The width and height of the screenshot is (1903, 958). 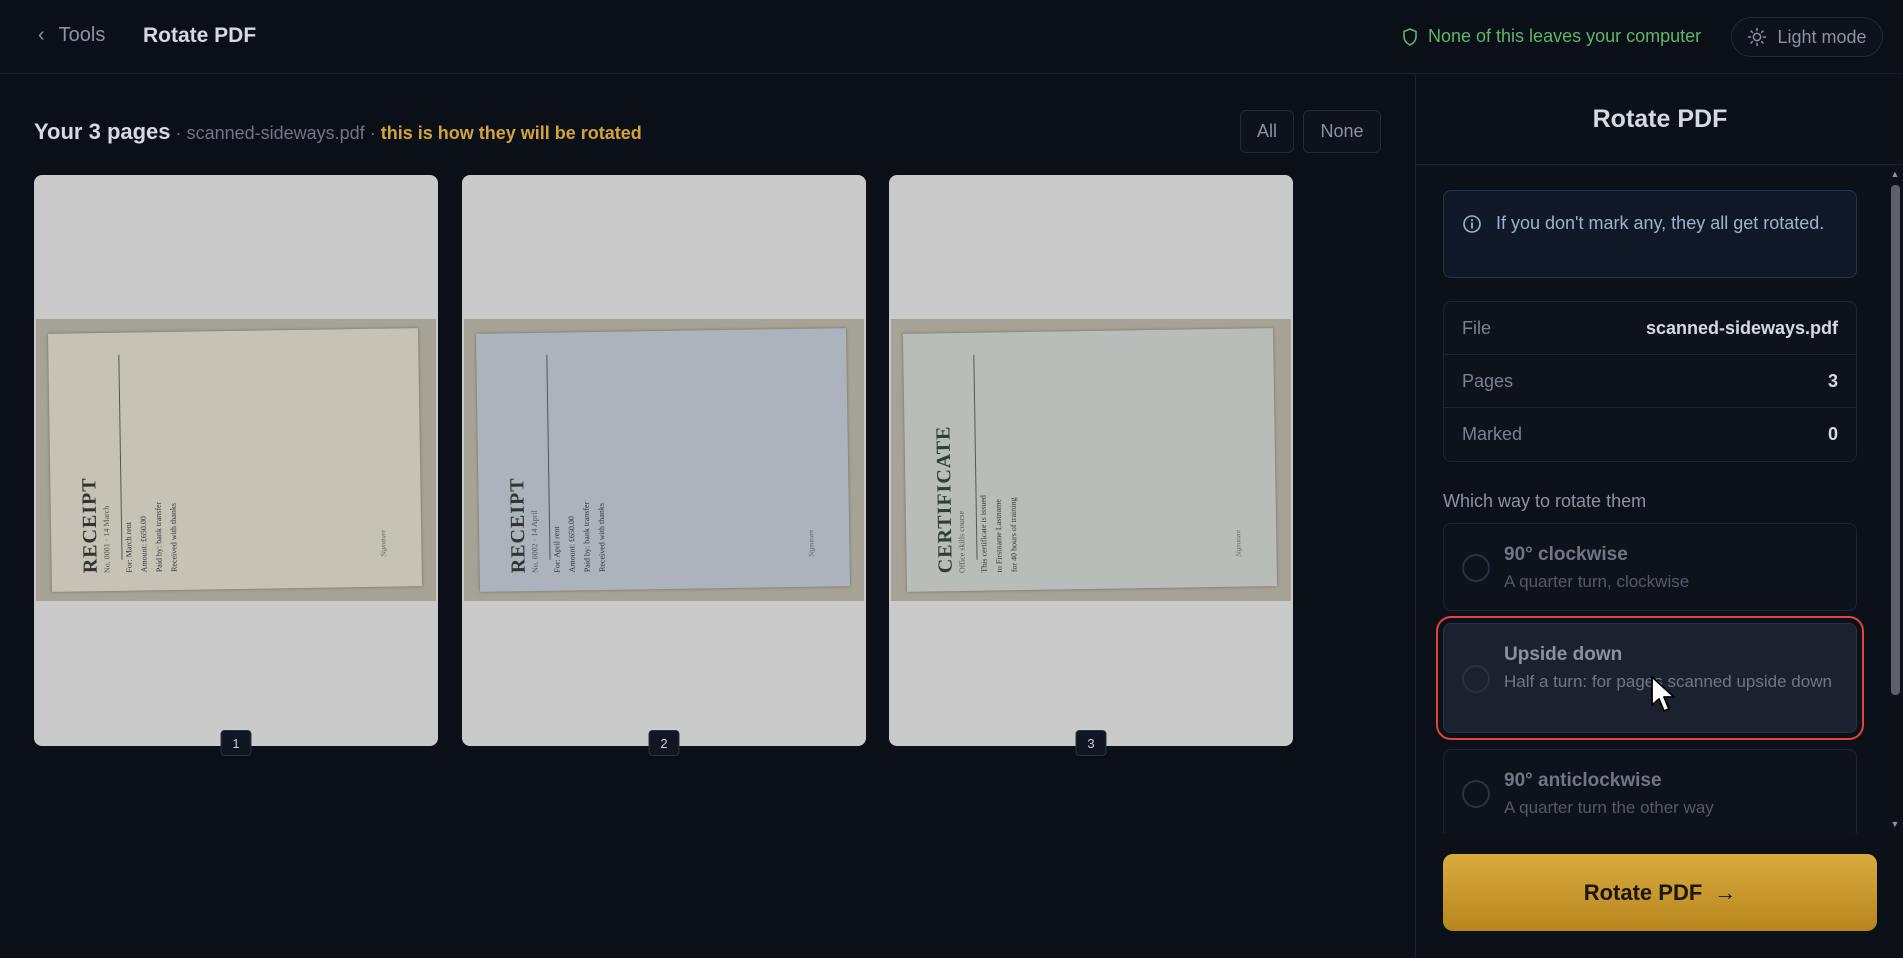 What do you see at coordinates (664, 743) in the screenshot?
I see `page-number-badge: 2` at bounding box center [664, 743].